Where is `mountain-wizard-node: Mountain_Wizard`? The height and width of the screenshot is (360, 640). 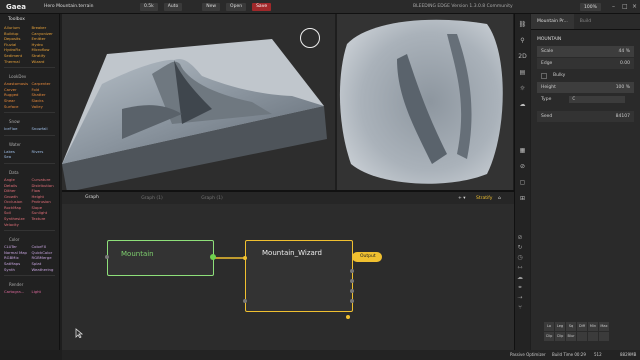 mountain-wizard-node: Mountain_Wizard is located at coordinates (298, 279).